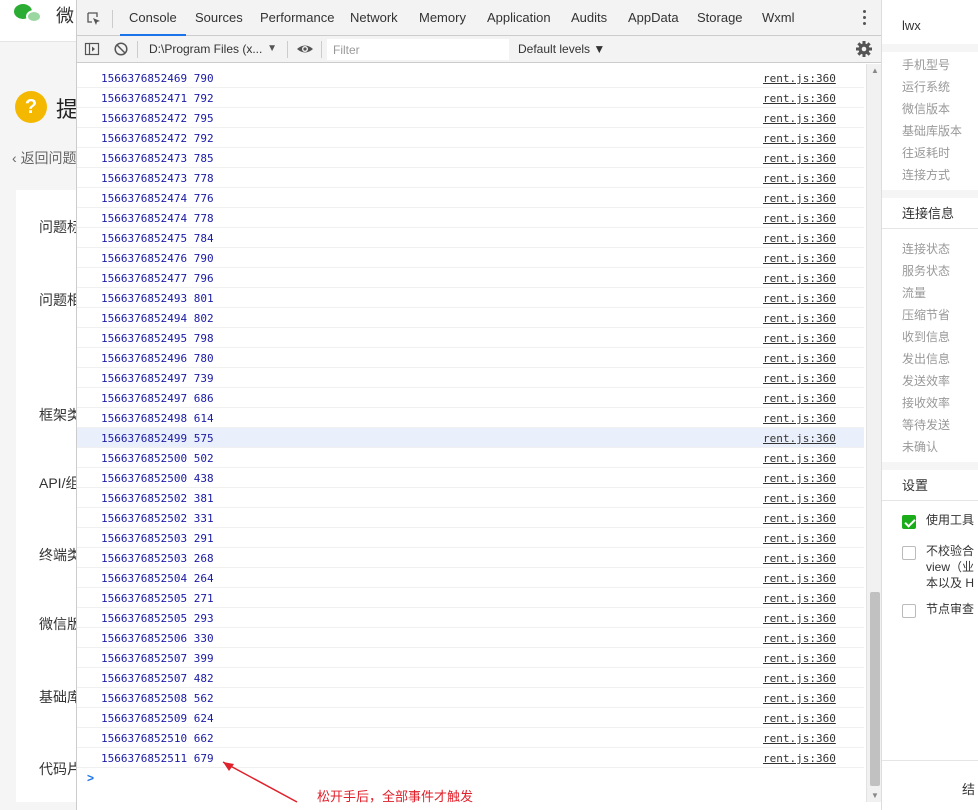 The width and height of the screenshot is (978, 810). What do you see at coordinates (653, 18) in the screenshot?
I see `tab-appdata: AppData` at bounding box center [653, 18].